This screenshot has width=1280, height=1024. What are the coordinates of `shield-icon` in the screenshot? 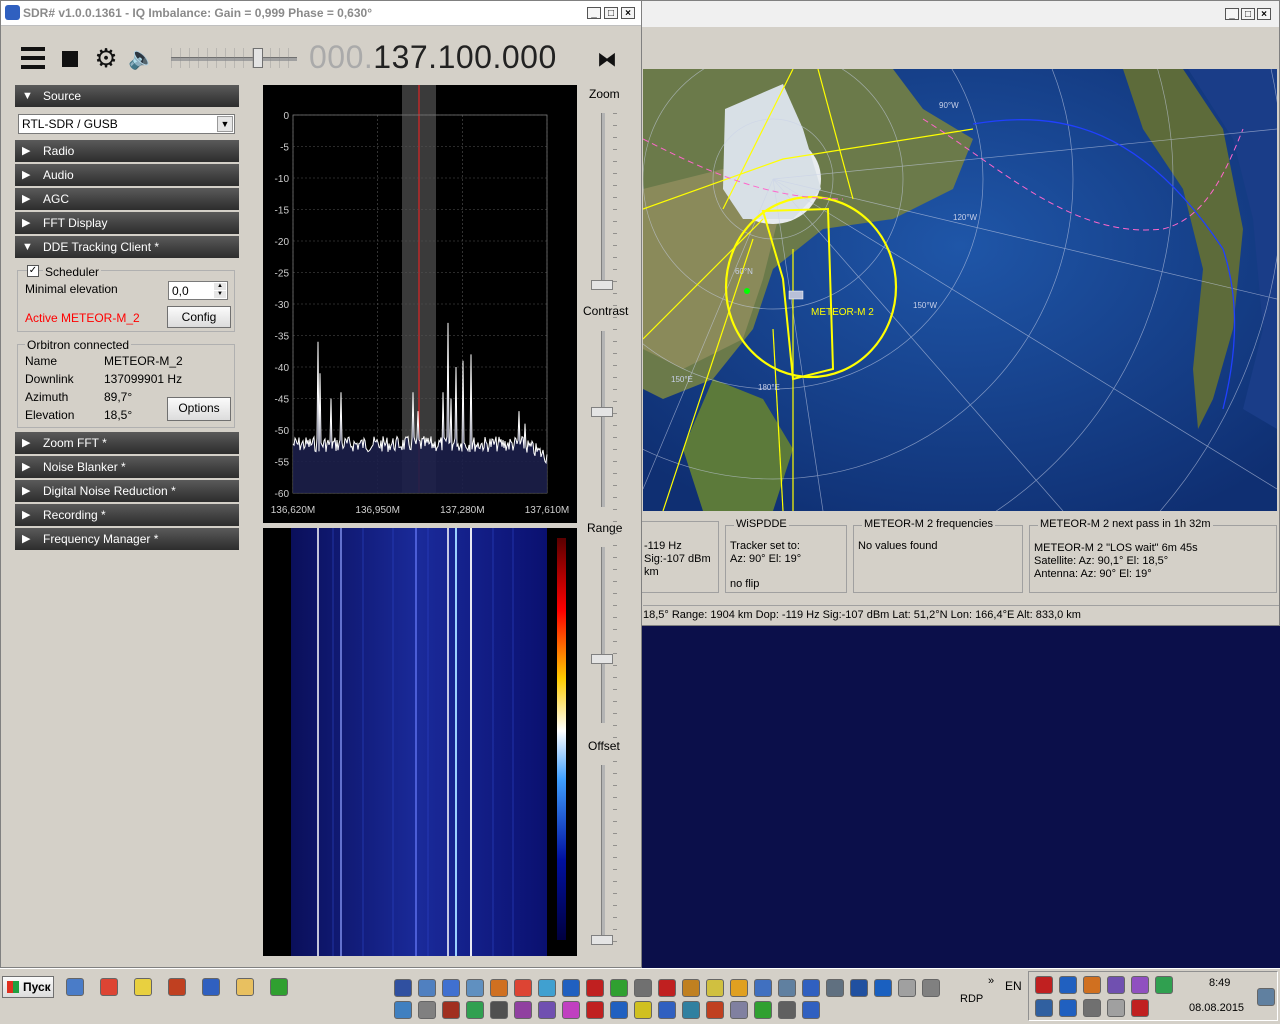 It's located at (1044, 985).